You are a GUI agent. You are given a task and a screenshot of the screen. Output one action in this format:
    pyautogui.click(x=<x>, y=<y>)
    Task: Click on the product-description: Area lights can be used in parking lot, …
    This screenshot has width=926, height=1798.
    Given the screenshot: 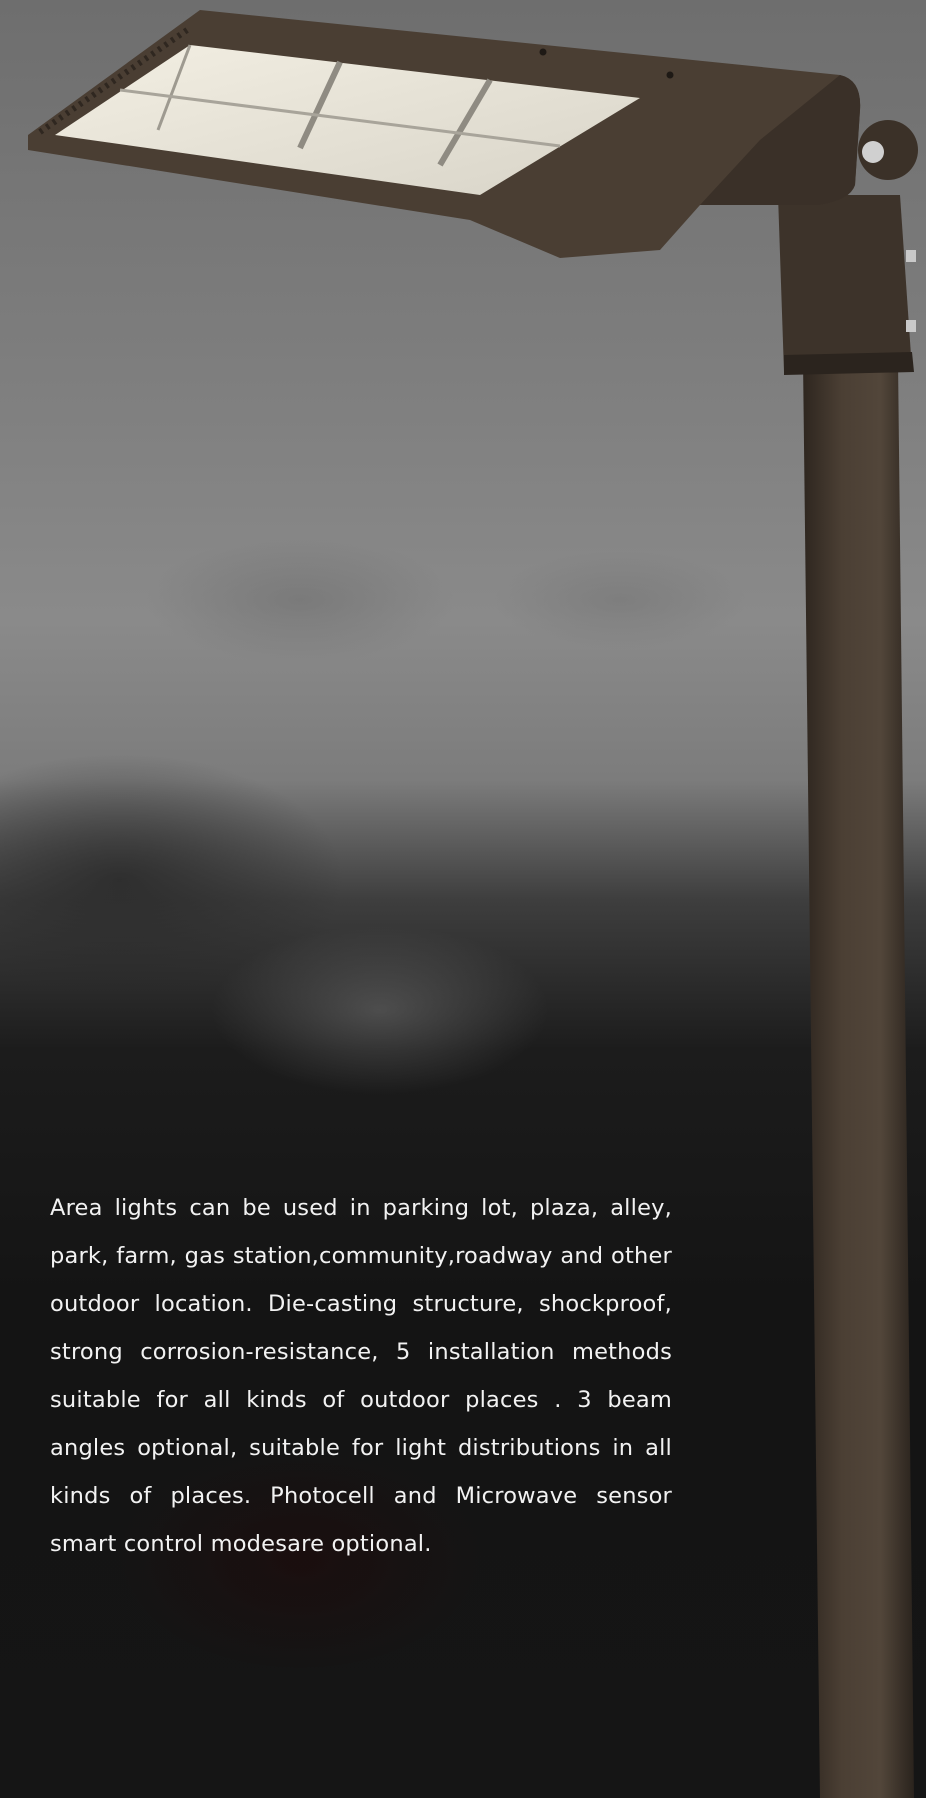 What is the action you would take?
    pyautogui.click(x=361, y=1376)
    